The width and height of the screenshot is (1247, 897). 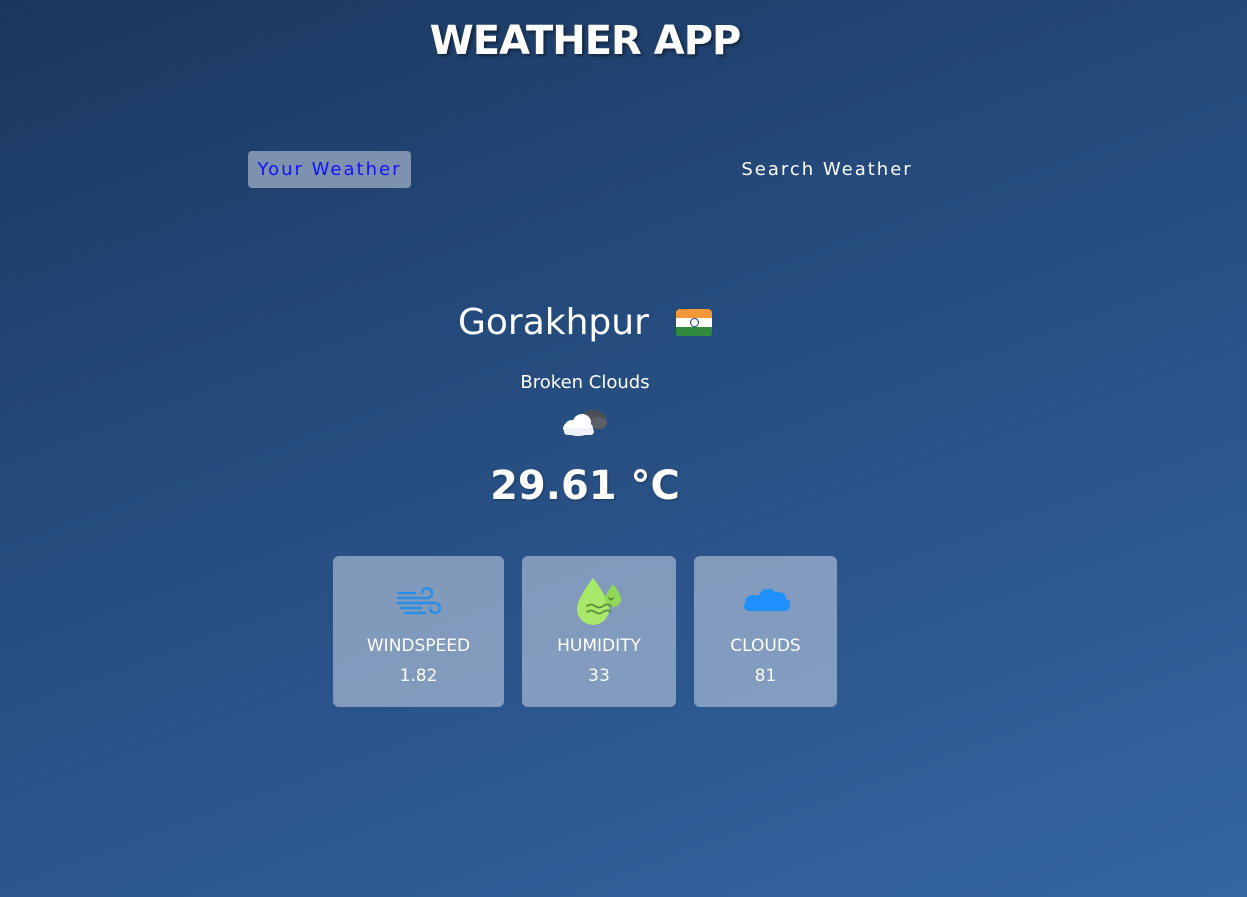 I want to click on clouds-card: CLOUDS 81, so click(x=765, y=631).